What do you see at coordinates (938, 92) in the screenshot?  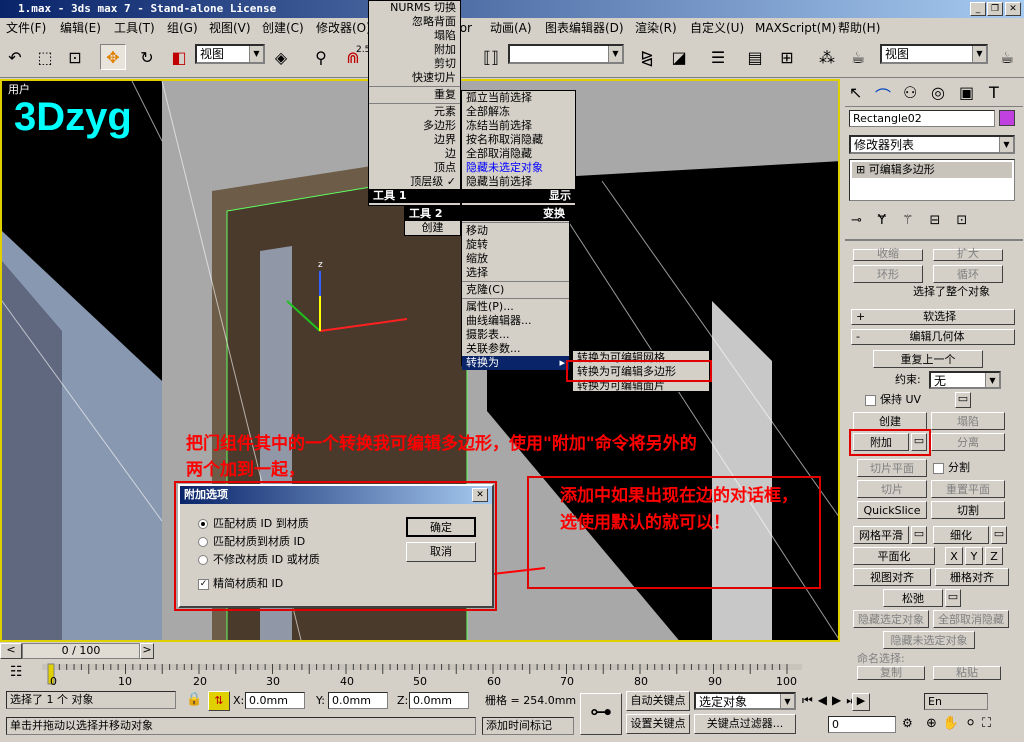 I see `motion-tab-icon: ◎` at bounding box center [938, 92].